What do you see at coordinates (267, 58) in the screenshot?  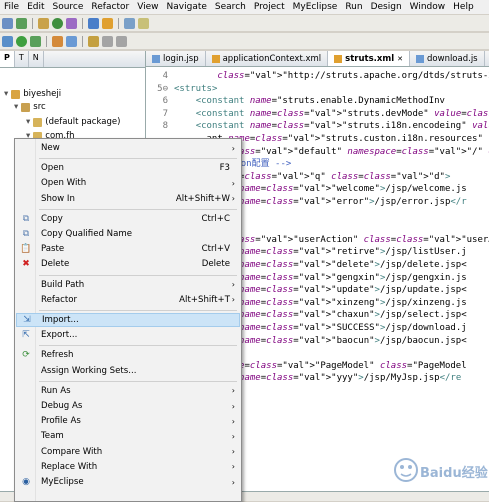 I see `editor-tab: applicationContext.xml` at bounding box center [267, 58].